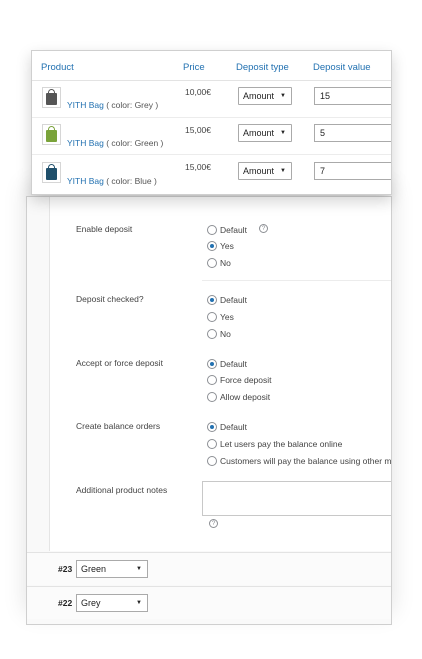  What do you see at coordinates (112, 603) in the screenshot?
I see `variation-color-select: Grey ▼` at bounding box center [112, 603].